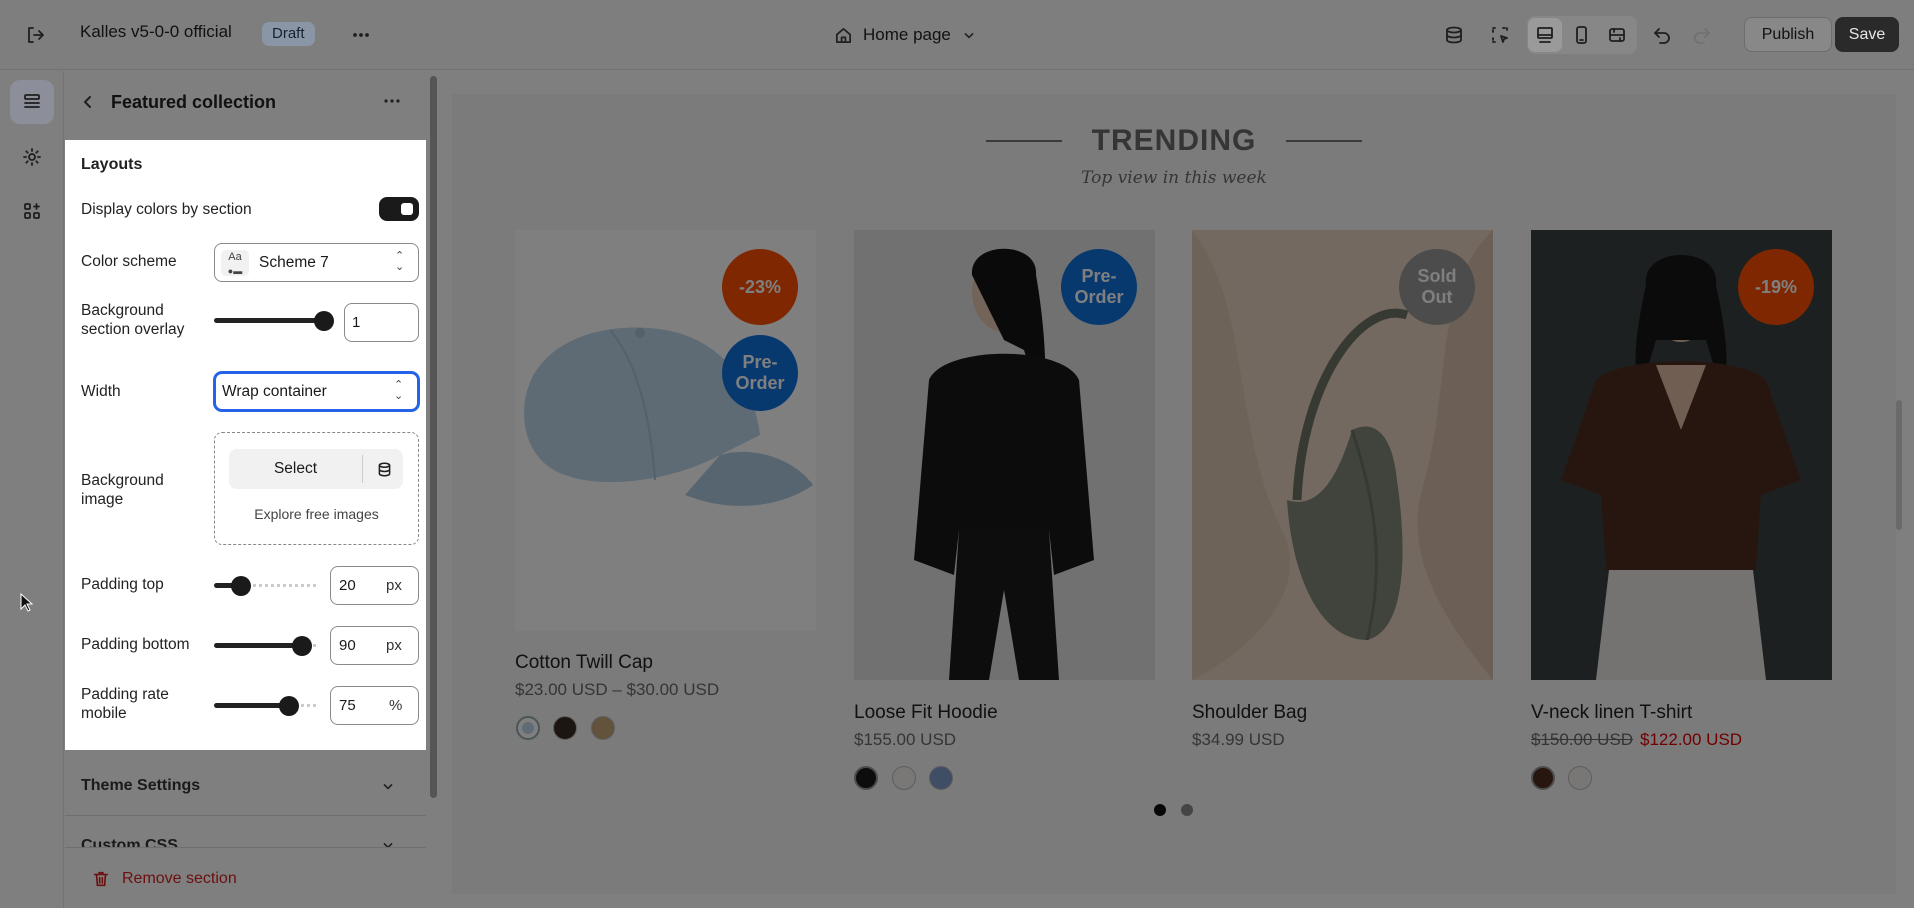  What do you see at coordinates (407, 209) in the screenshot?
I see `toggle-knob` at bounding box center [407, 209].